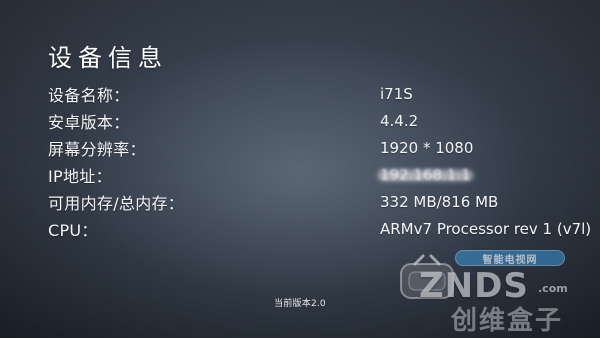 This screenshot has height=338, width=600. Describe the element at coordinates (324, 120) in the screenshot. I see `info-row-android-version: 安卓版本： 4.4.2` at that location.